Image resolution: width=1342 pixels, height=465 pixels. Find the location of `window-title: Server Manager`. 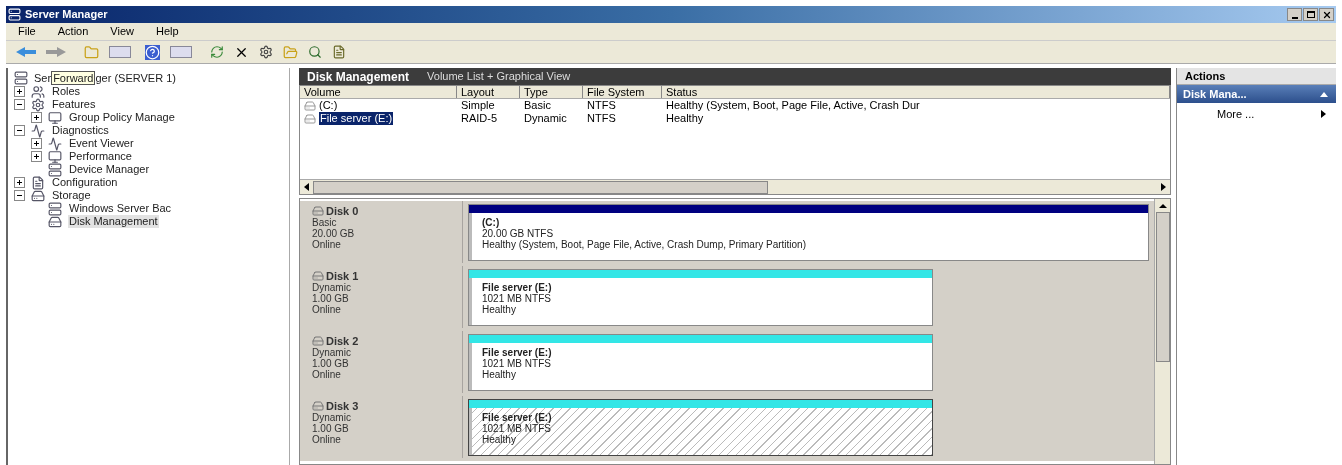

window-title: Server Manager is located at coordinates (66, 15).